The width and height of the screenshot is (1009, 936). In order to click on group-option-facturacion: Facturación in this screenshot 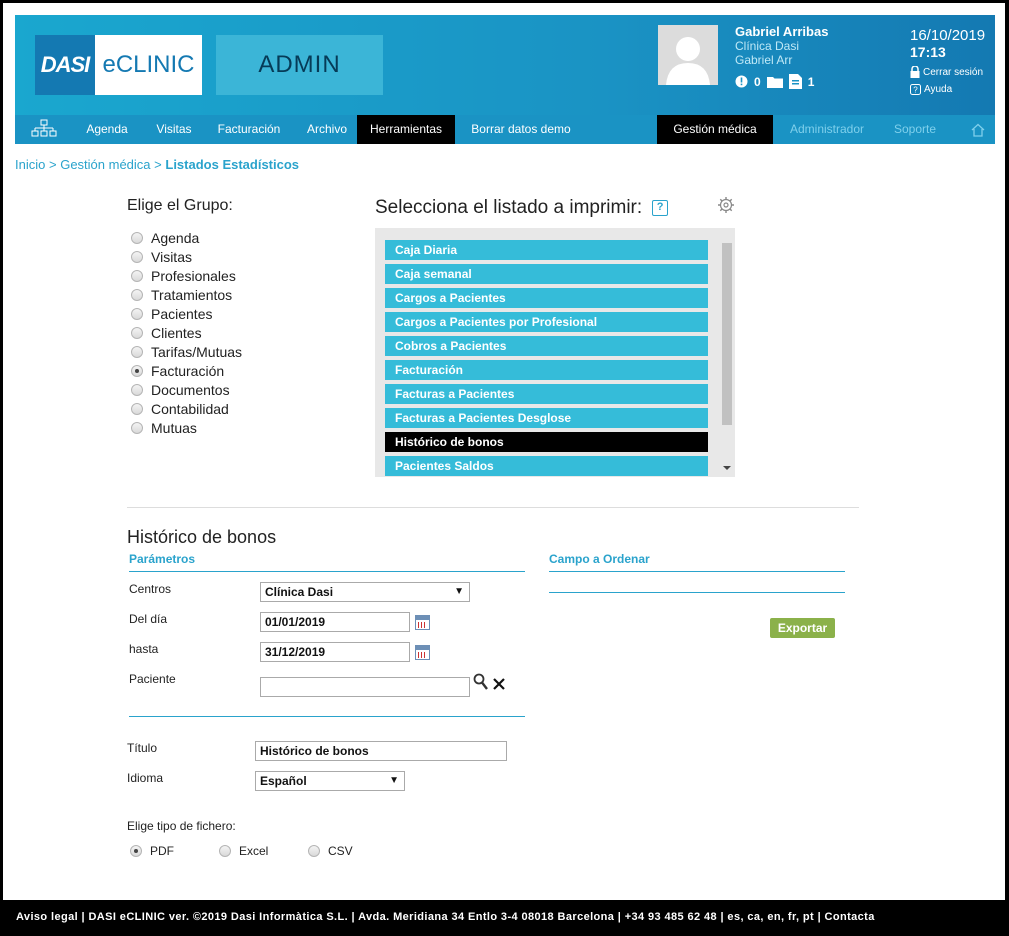, I will do `click(186, 370)`.